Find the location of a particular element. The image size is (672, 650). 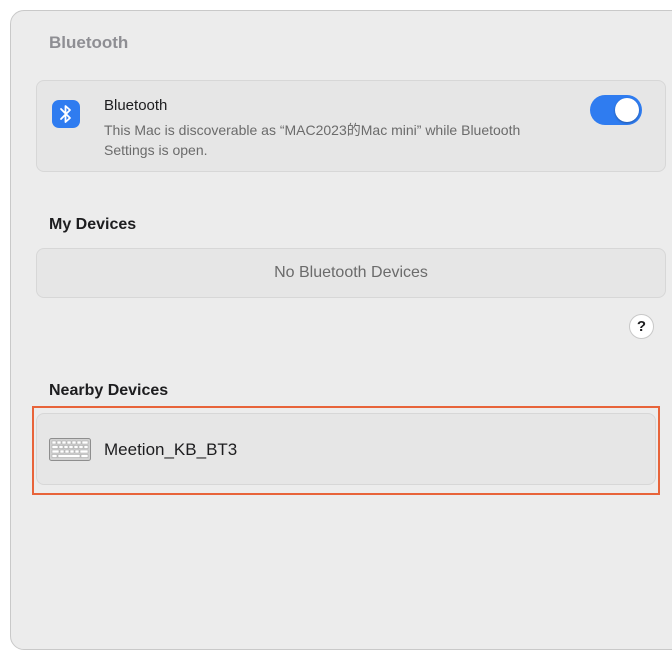

nearby-devices-title: Nearby Devices is located at coordinates (109, 390).